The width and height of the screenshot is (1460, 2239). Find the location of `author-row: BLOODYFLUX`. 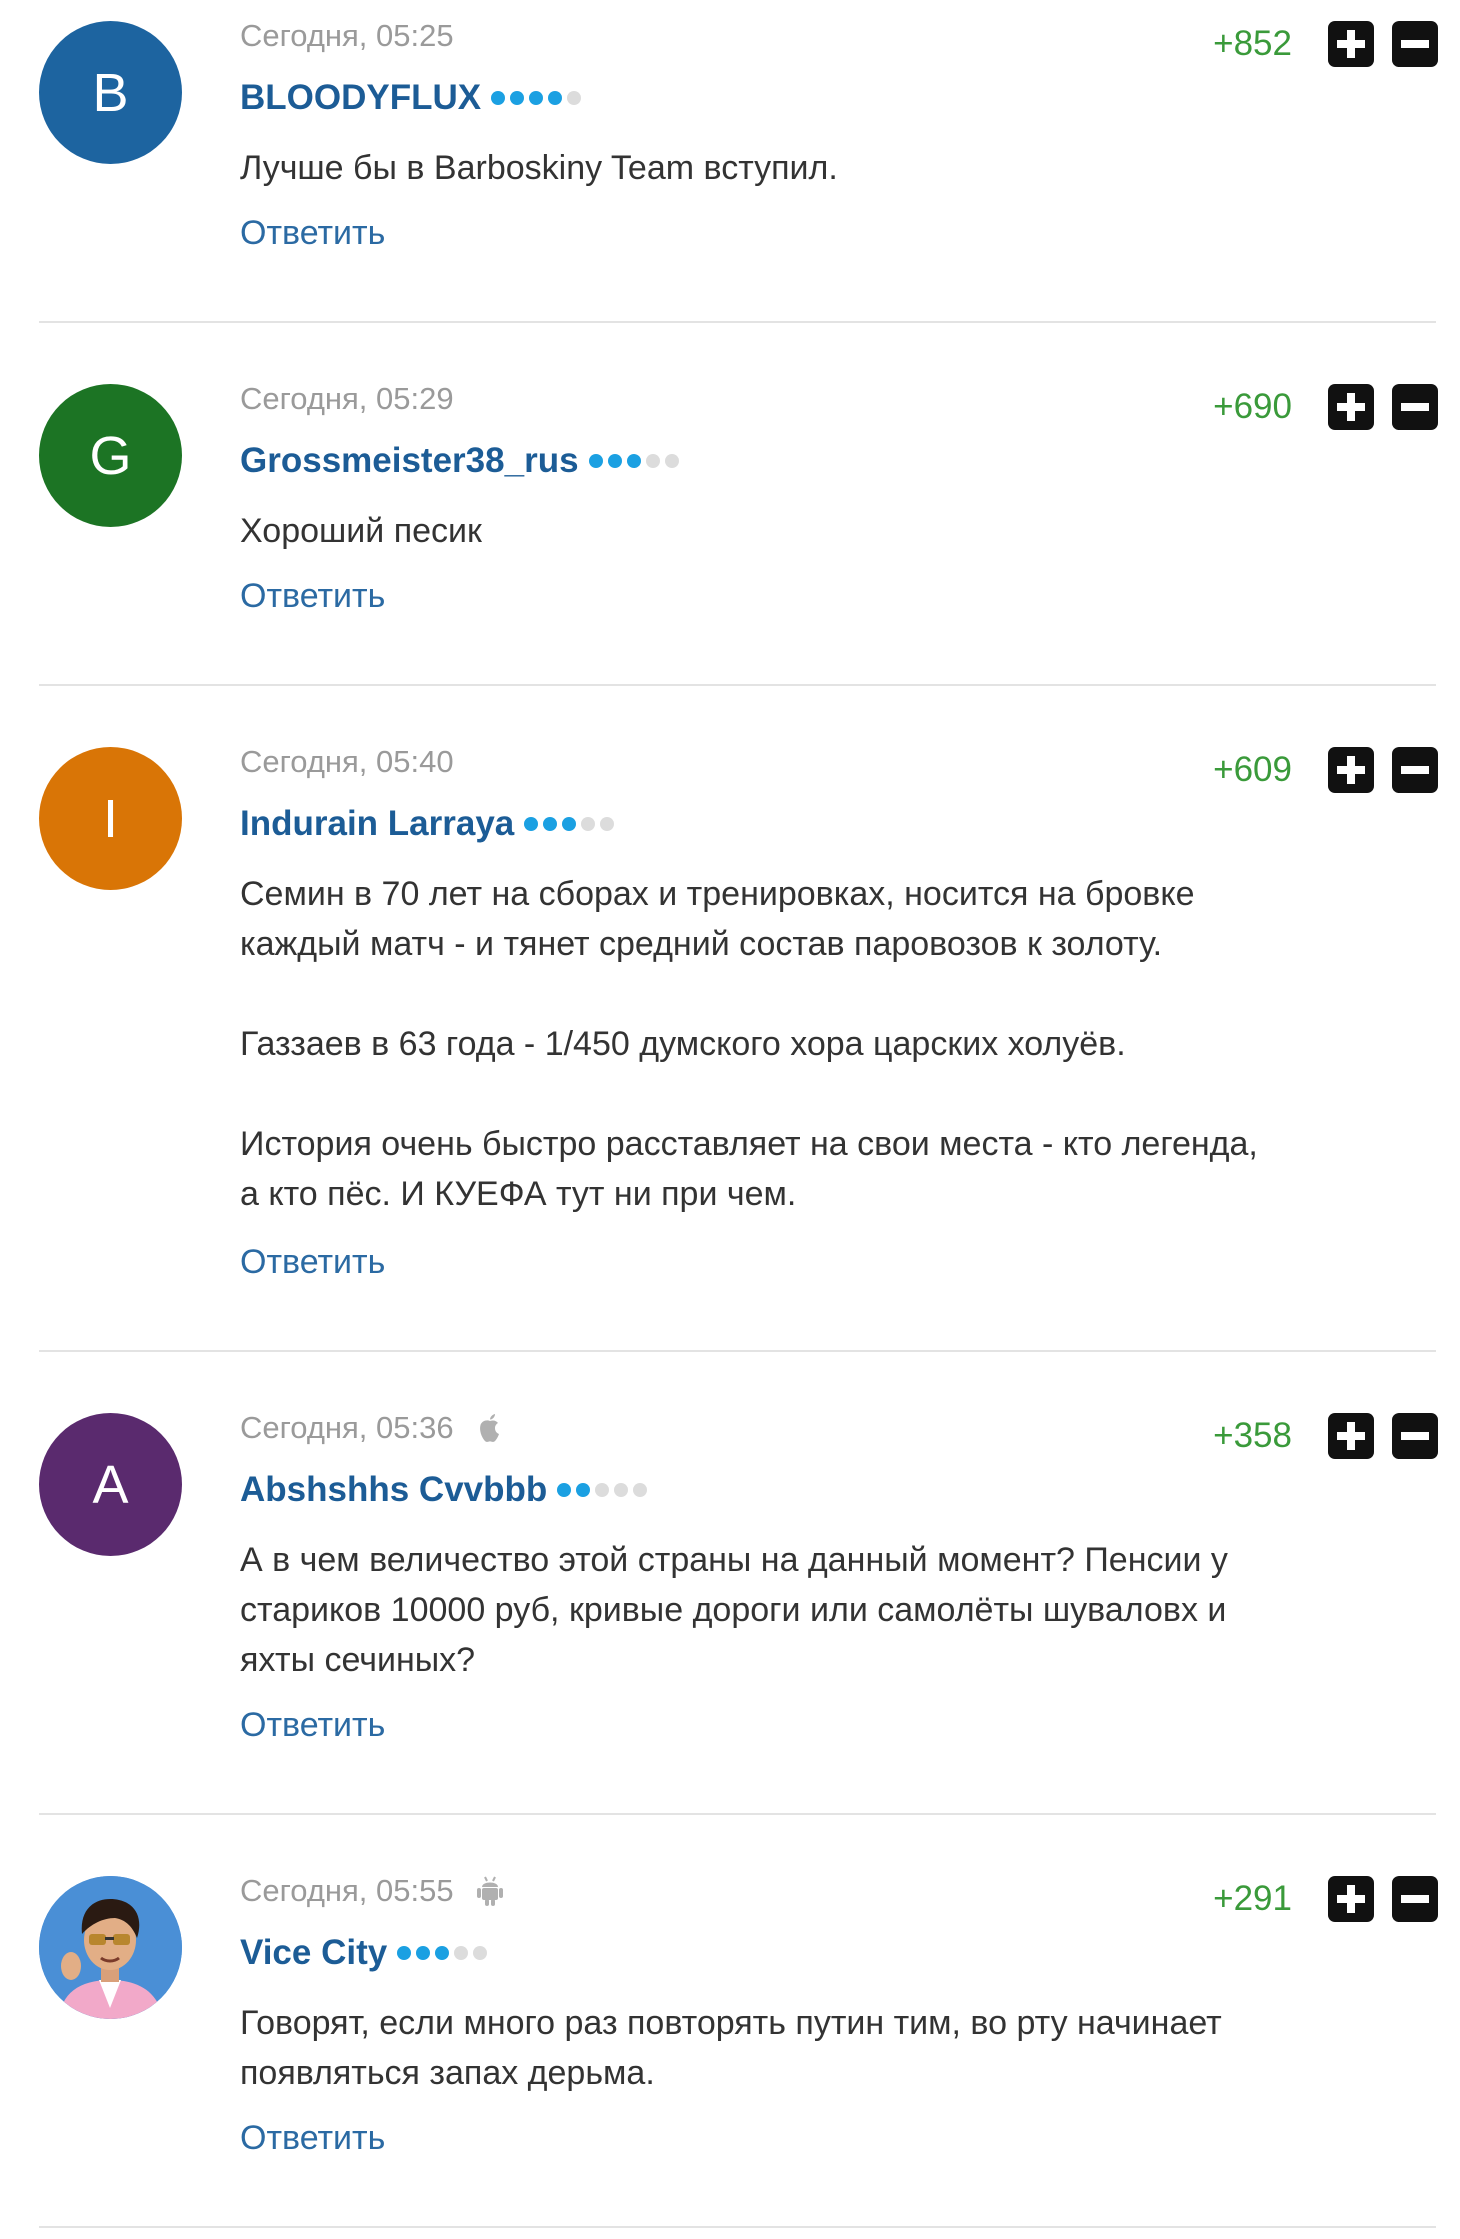

author-row: BLOODYFLUX is located at coordinates (413, 98).